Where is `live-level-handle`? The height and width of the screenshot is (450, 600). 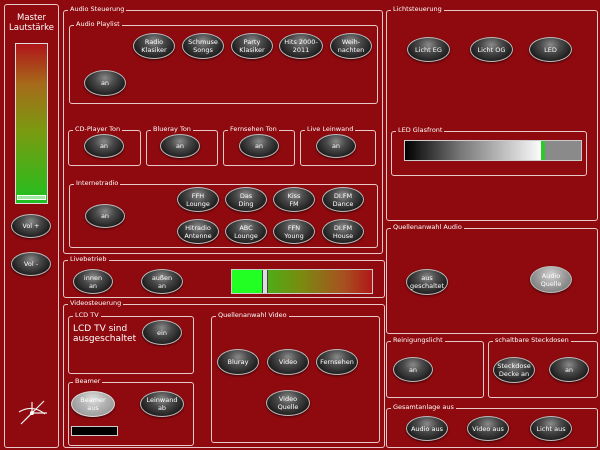
live-level-handle is located at coordinates (265, 281).